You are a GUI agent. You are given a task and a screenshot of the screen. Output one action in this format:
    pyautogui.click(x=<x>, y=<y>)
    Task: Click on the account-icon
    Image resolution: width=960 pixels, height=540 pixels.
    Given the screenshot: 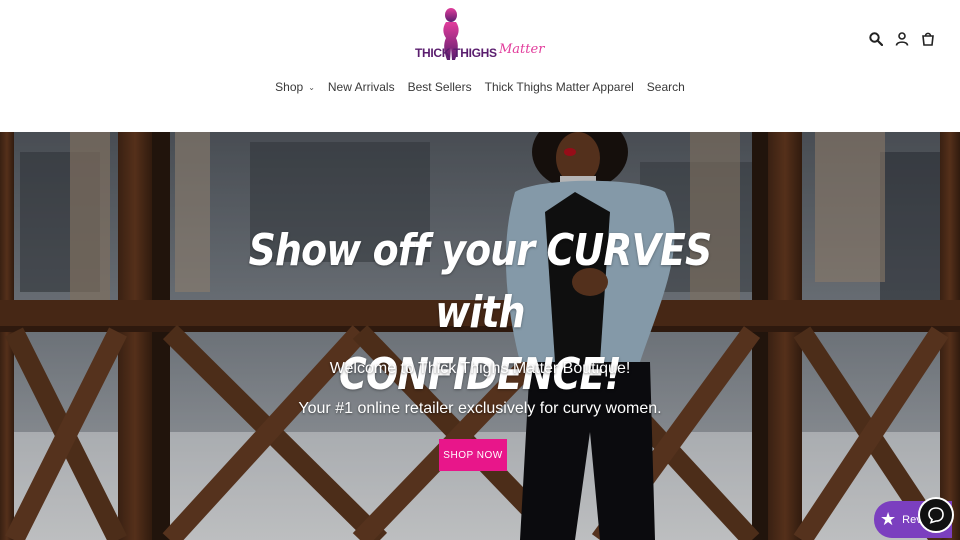 What is the action you would take?
    pyautogui.click(x=902, y=39)
    